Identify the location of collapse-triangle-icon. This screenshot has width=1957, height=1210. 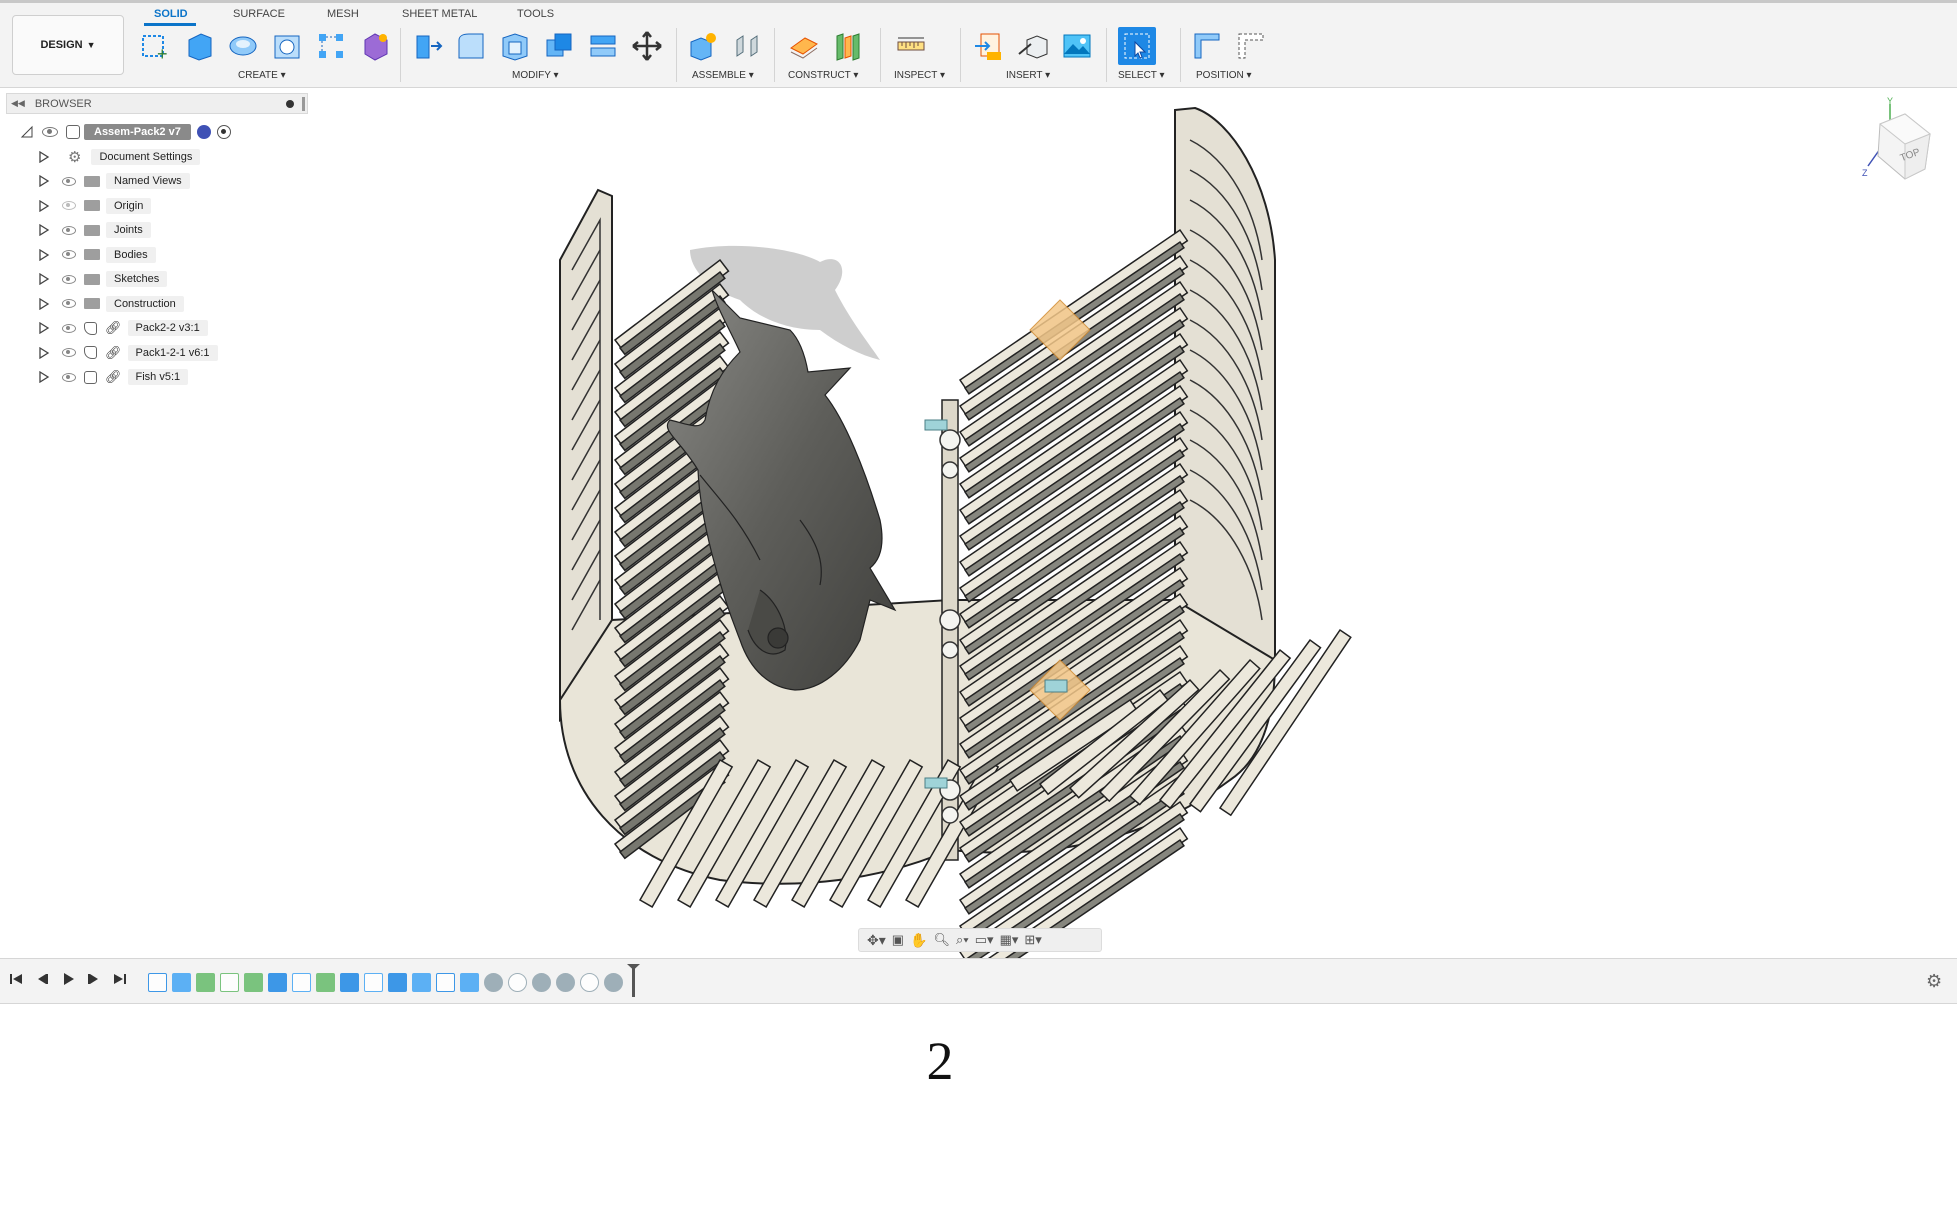
(27, 132).